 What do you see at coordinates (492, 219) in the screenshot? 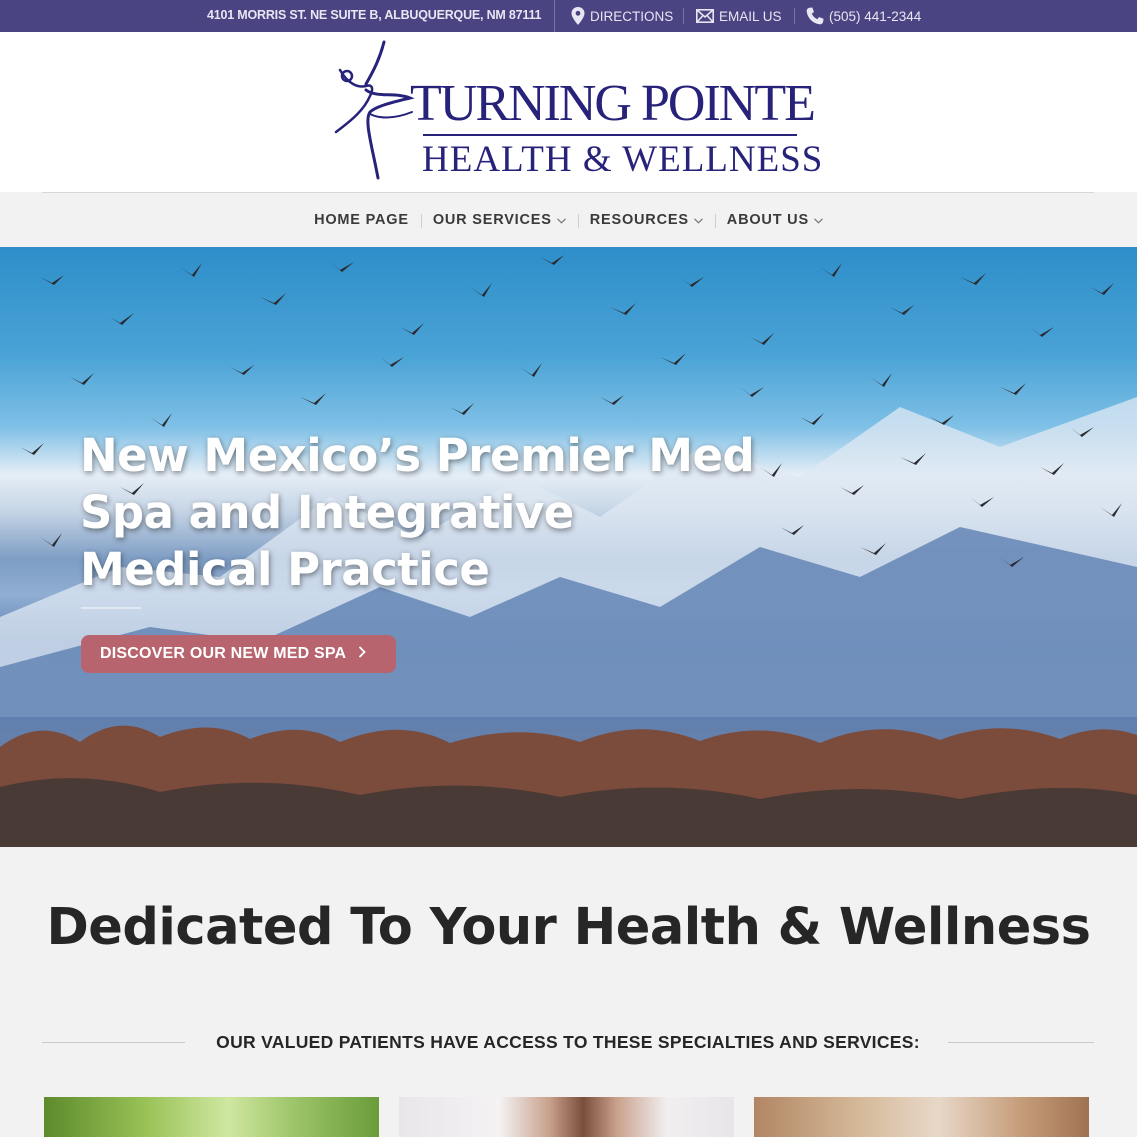
I see `nav-item-label: OUR SERVICES` at bounding box center [492, 219].